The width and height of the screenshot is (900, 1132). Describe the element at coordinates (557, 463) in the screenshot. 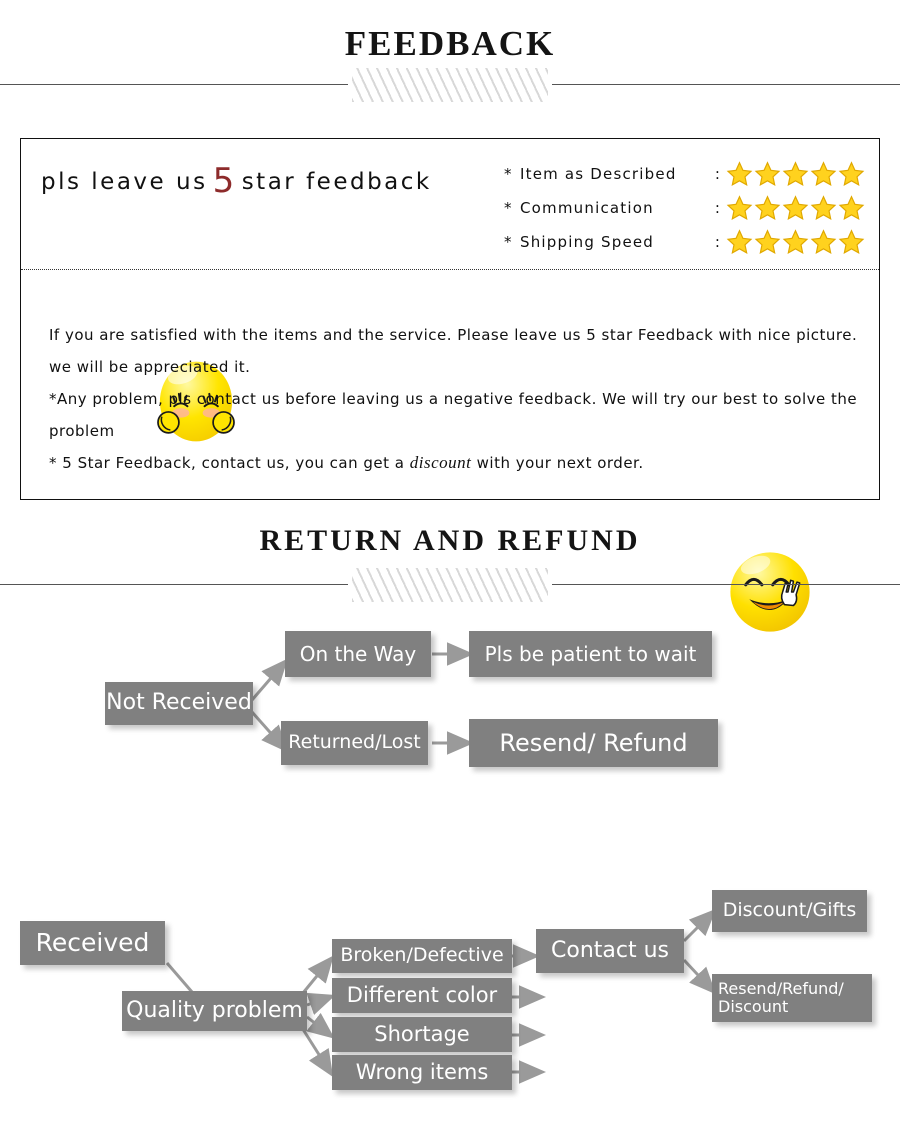

I see `body-line3-post: with your next order.` at that location.